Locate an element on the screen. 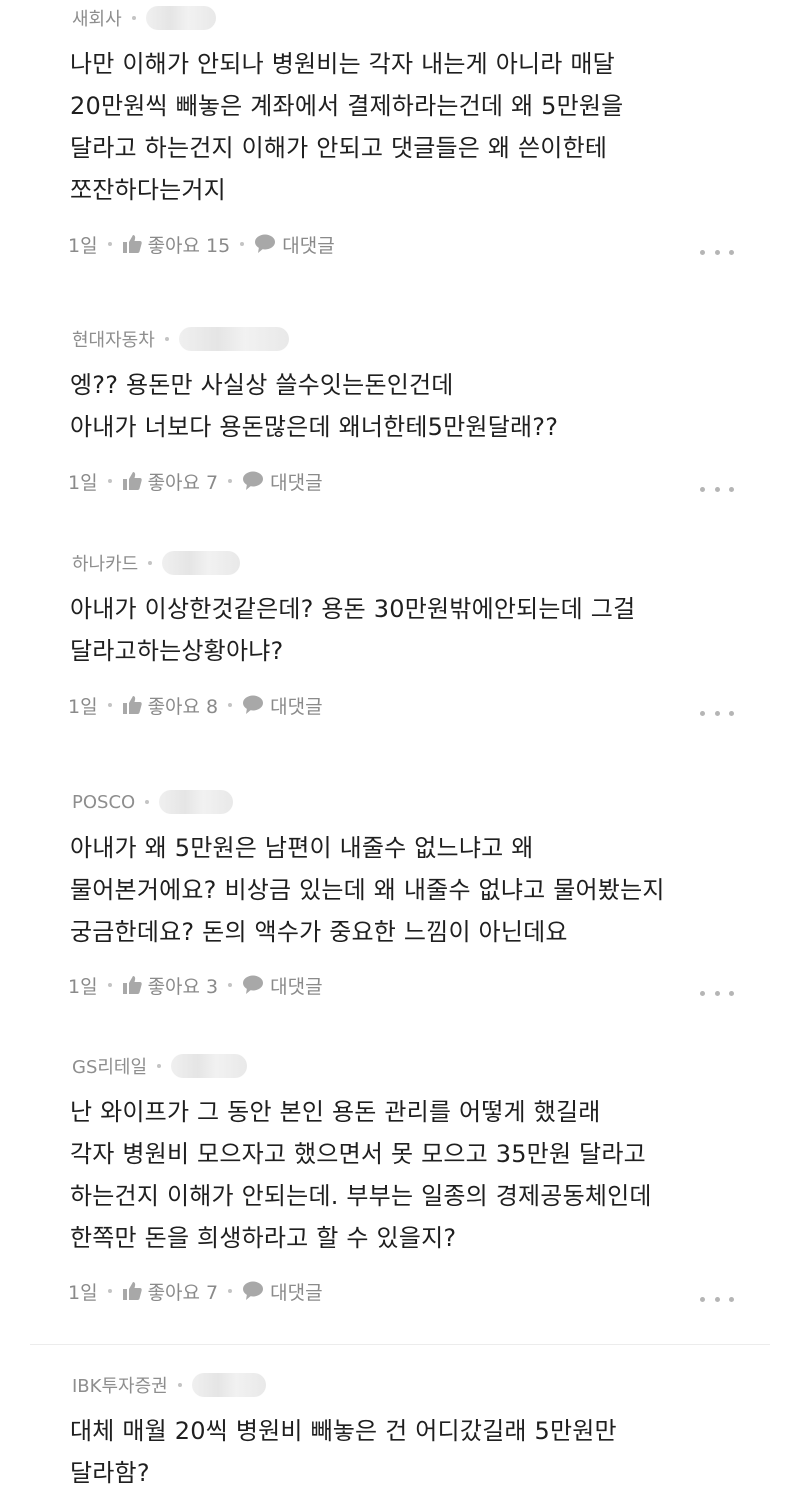  comment-body: 대체 매월 20씩 병원비 빼놓은 건 어디갔길래 5만원만 달라함? is located at coordinates (410, 1452).